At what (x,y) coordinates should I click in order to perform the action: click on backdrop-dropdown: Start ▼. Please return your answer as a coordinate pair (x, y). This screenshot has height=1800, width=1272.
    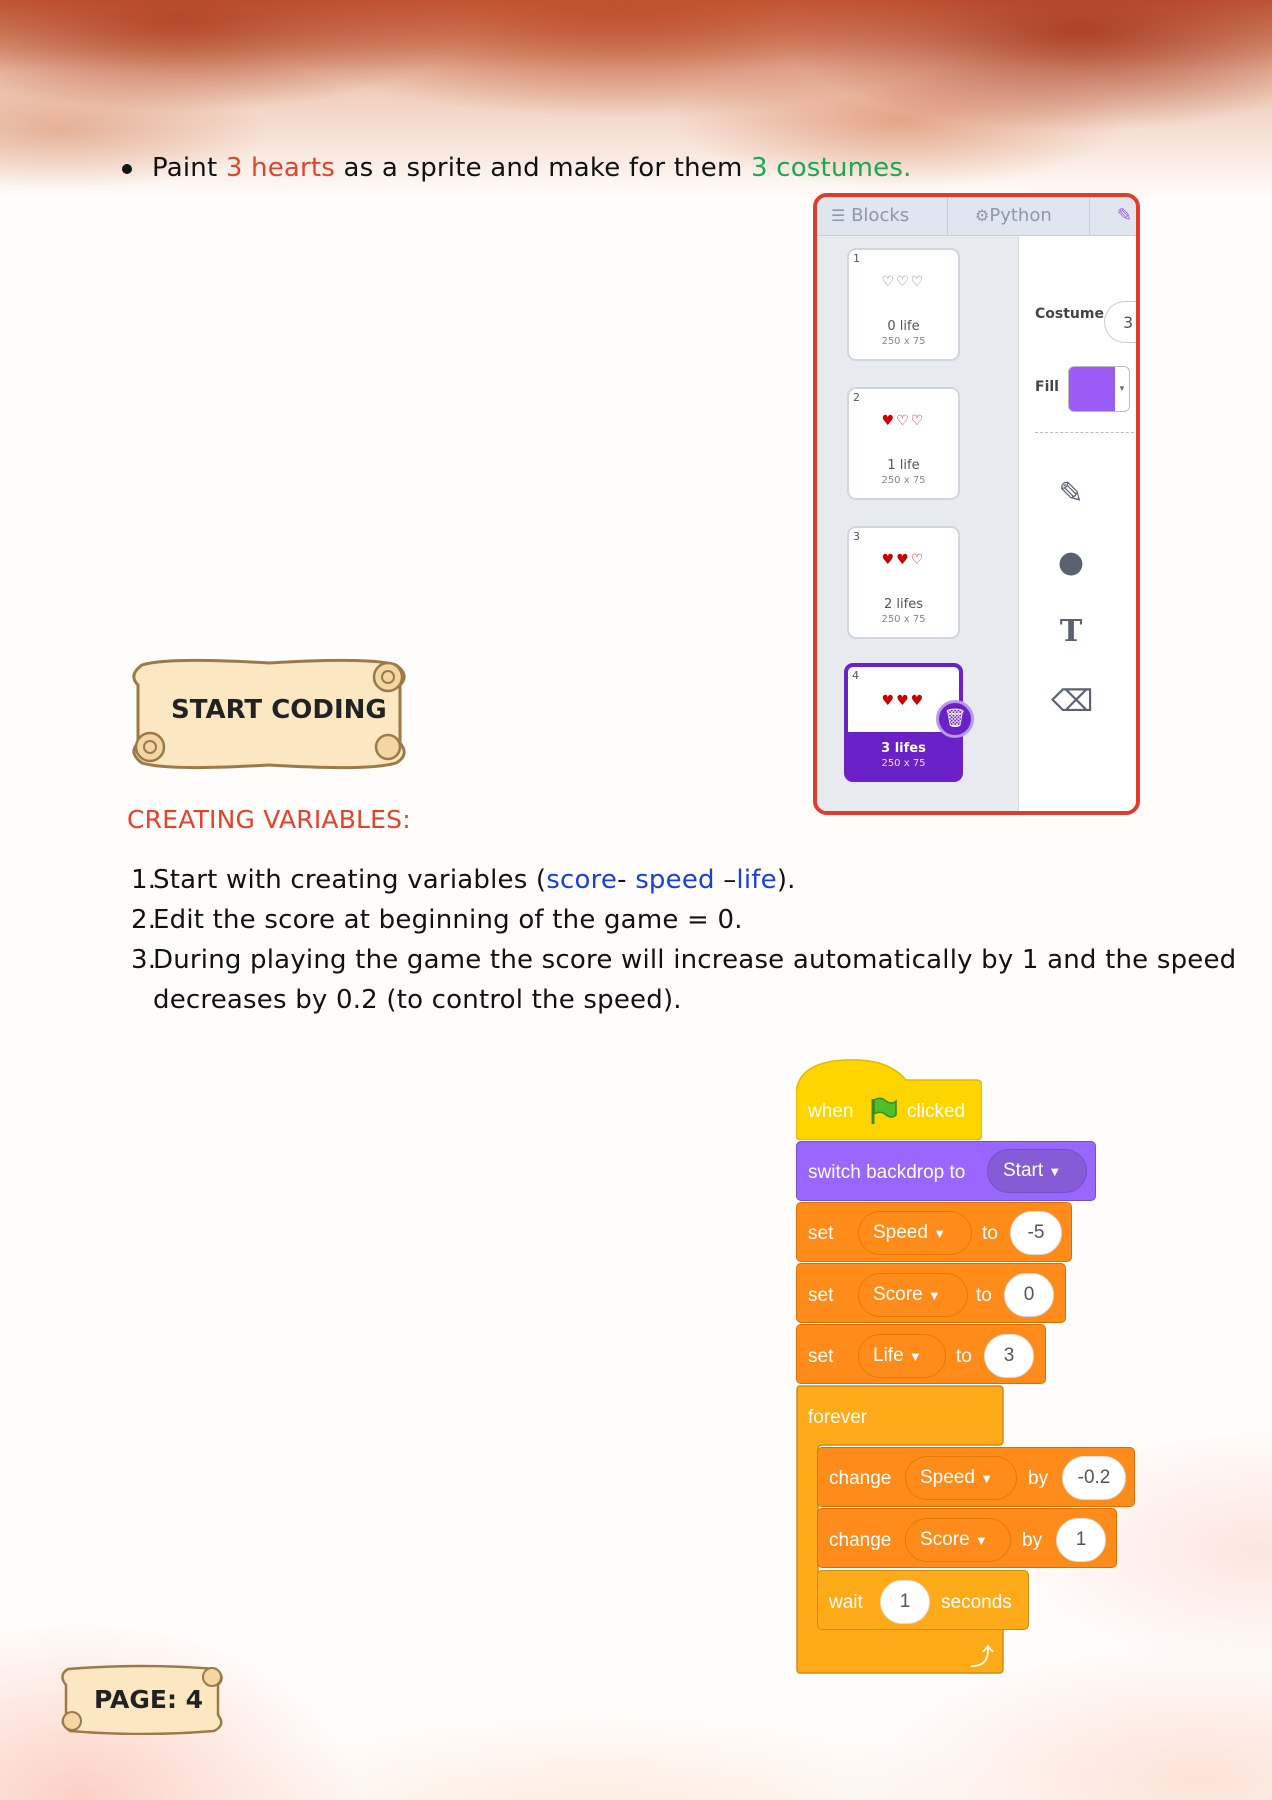
    Looking at the image, I should click on (1037, 1171).